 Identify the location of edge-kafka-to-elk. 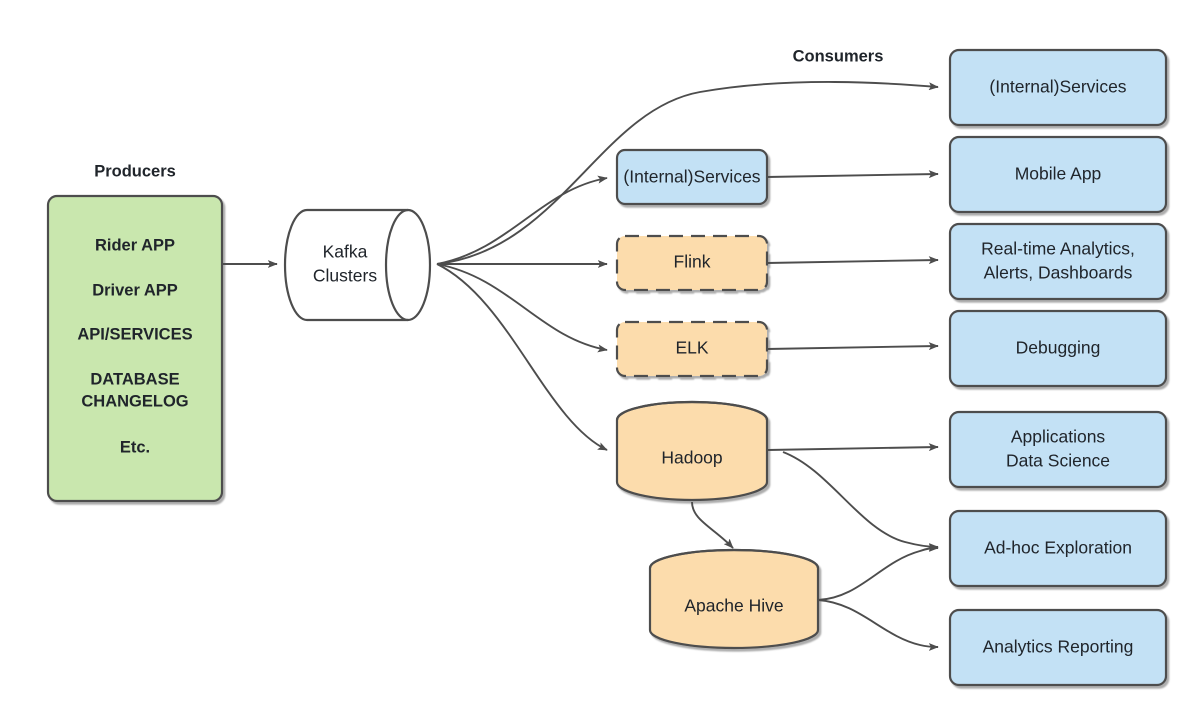
(522, 308).